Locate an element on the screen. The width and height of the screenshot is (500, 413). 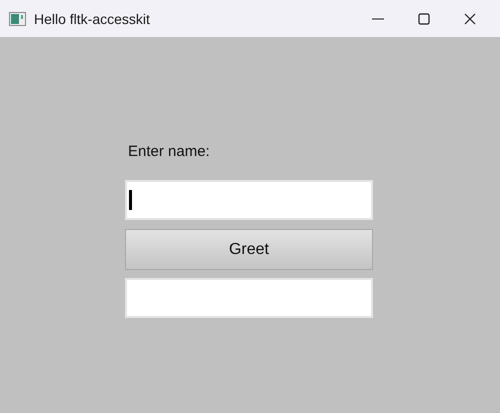
name-label: Enter name: is located at coordinates (169, 152).